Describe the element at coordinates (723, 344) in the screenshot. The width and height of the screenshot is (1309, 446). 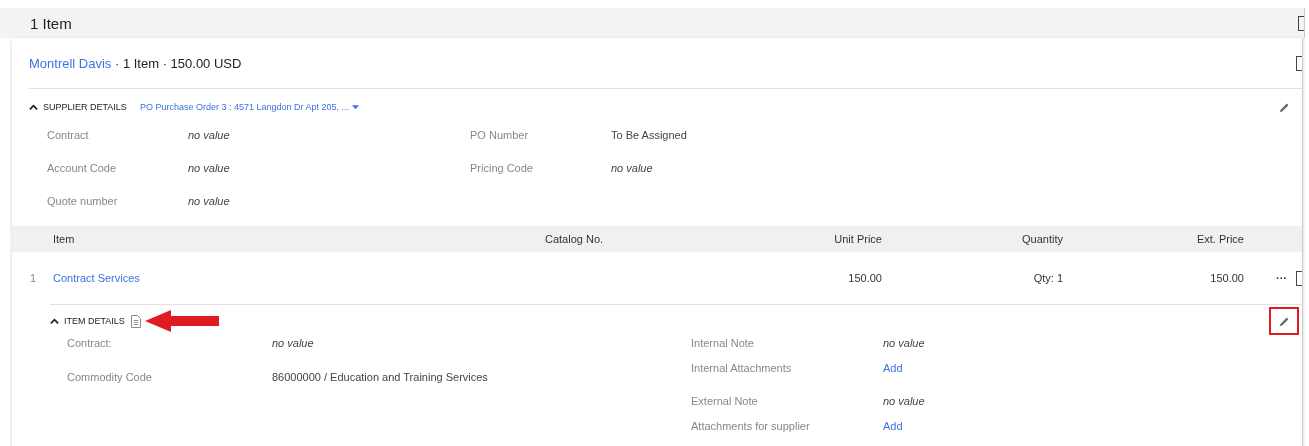
I see `field-label: Internal Note` at that location.